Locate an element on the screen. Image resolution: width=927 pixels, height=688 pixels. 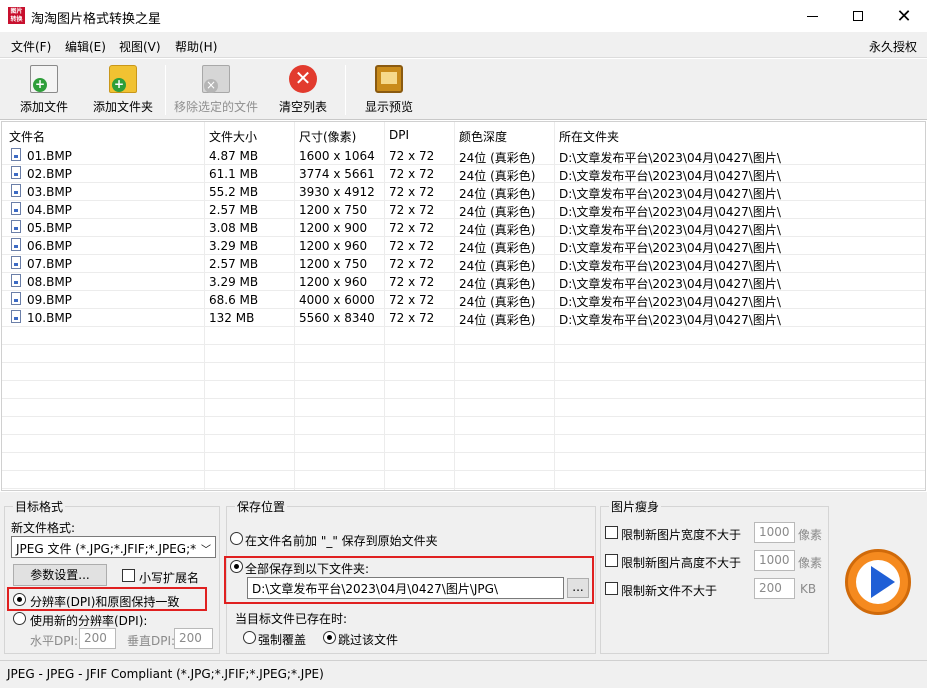
width-limit-input: 1000 is located at coordinates (774, 532).